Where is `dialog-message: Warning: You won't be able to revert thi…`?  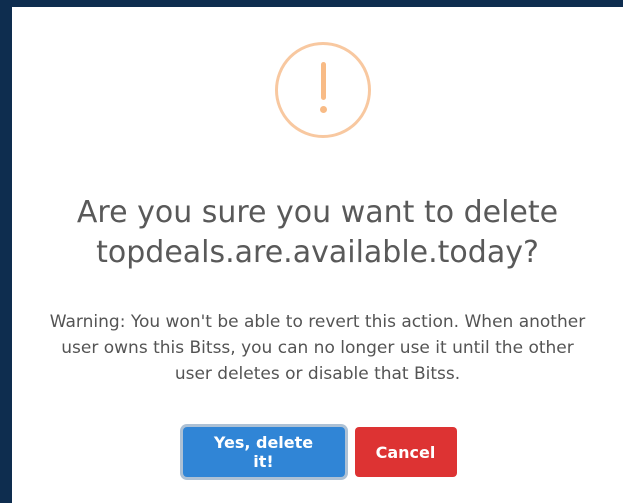
dialog-message: Warning: You won't be able to revert thi… is located at coordinates (317, 348).